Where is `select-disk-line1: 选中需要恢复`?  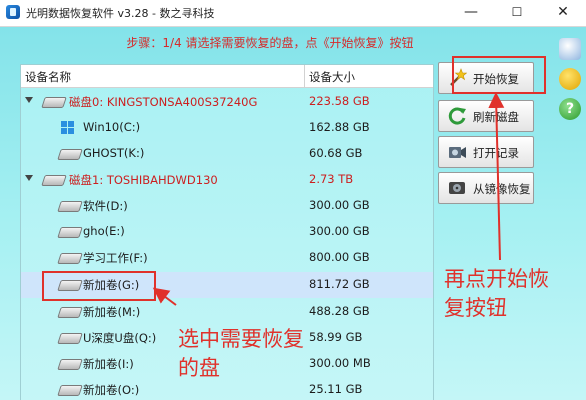 select-disk-line1: 选中需要恢复 is located at coordinates (241, 339).